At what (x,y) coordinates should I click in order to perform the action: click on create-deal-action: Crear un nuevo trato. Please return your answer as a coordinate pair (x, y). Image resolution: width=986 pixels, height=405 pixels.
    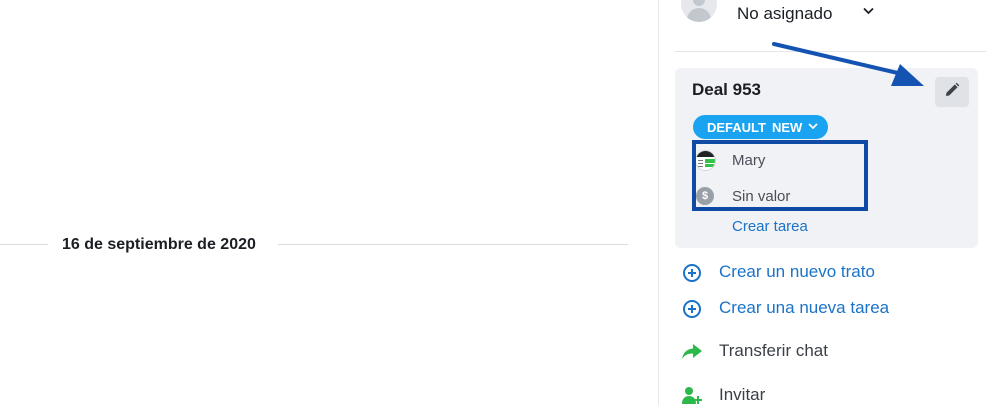
    Looking at the image, I should click on (826, 272).